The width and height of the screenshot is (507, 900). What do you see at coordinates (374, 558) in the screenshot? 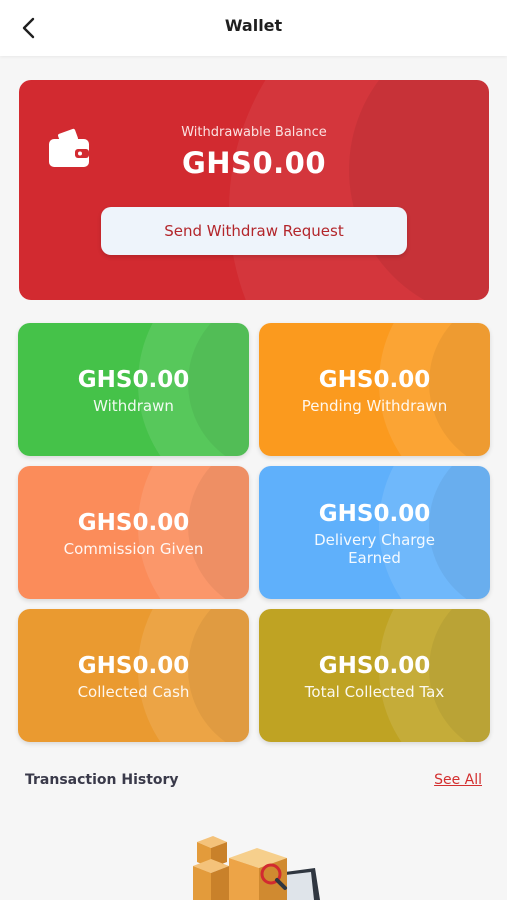
I see `delivery-charge-label-line2: Earned` at bounding box center [374, 558].